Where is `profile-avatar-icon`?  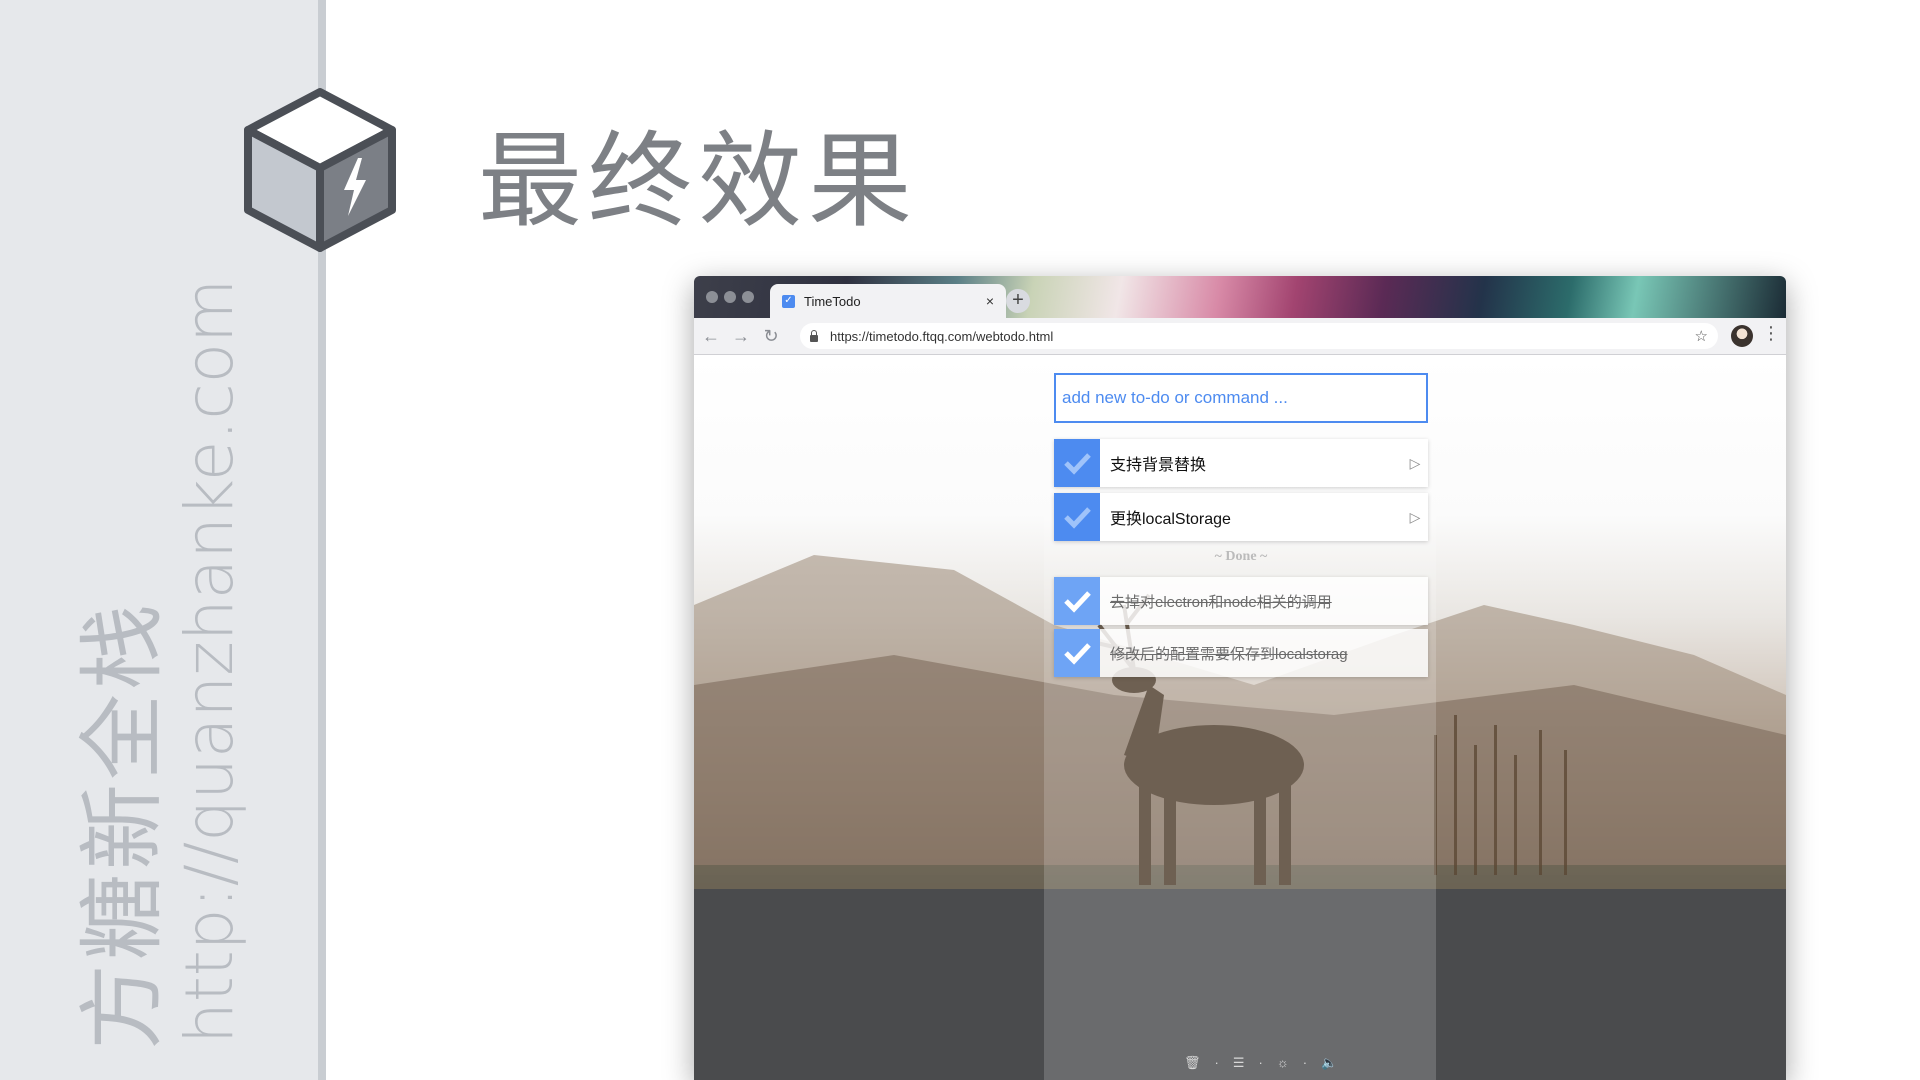 profile-avatar-icon is located at coordinates (1742, 336).